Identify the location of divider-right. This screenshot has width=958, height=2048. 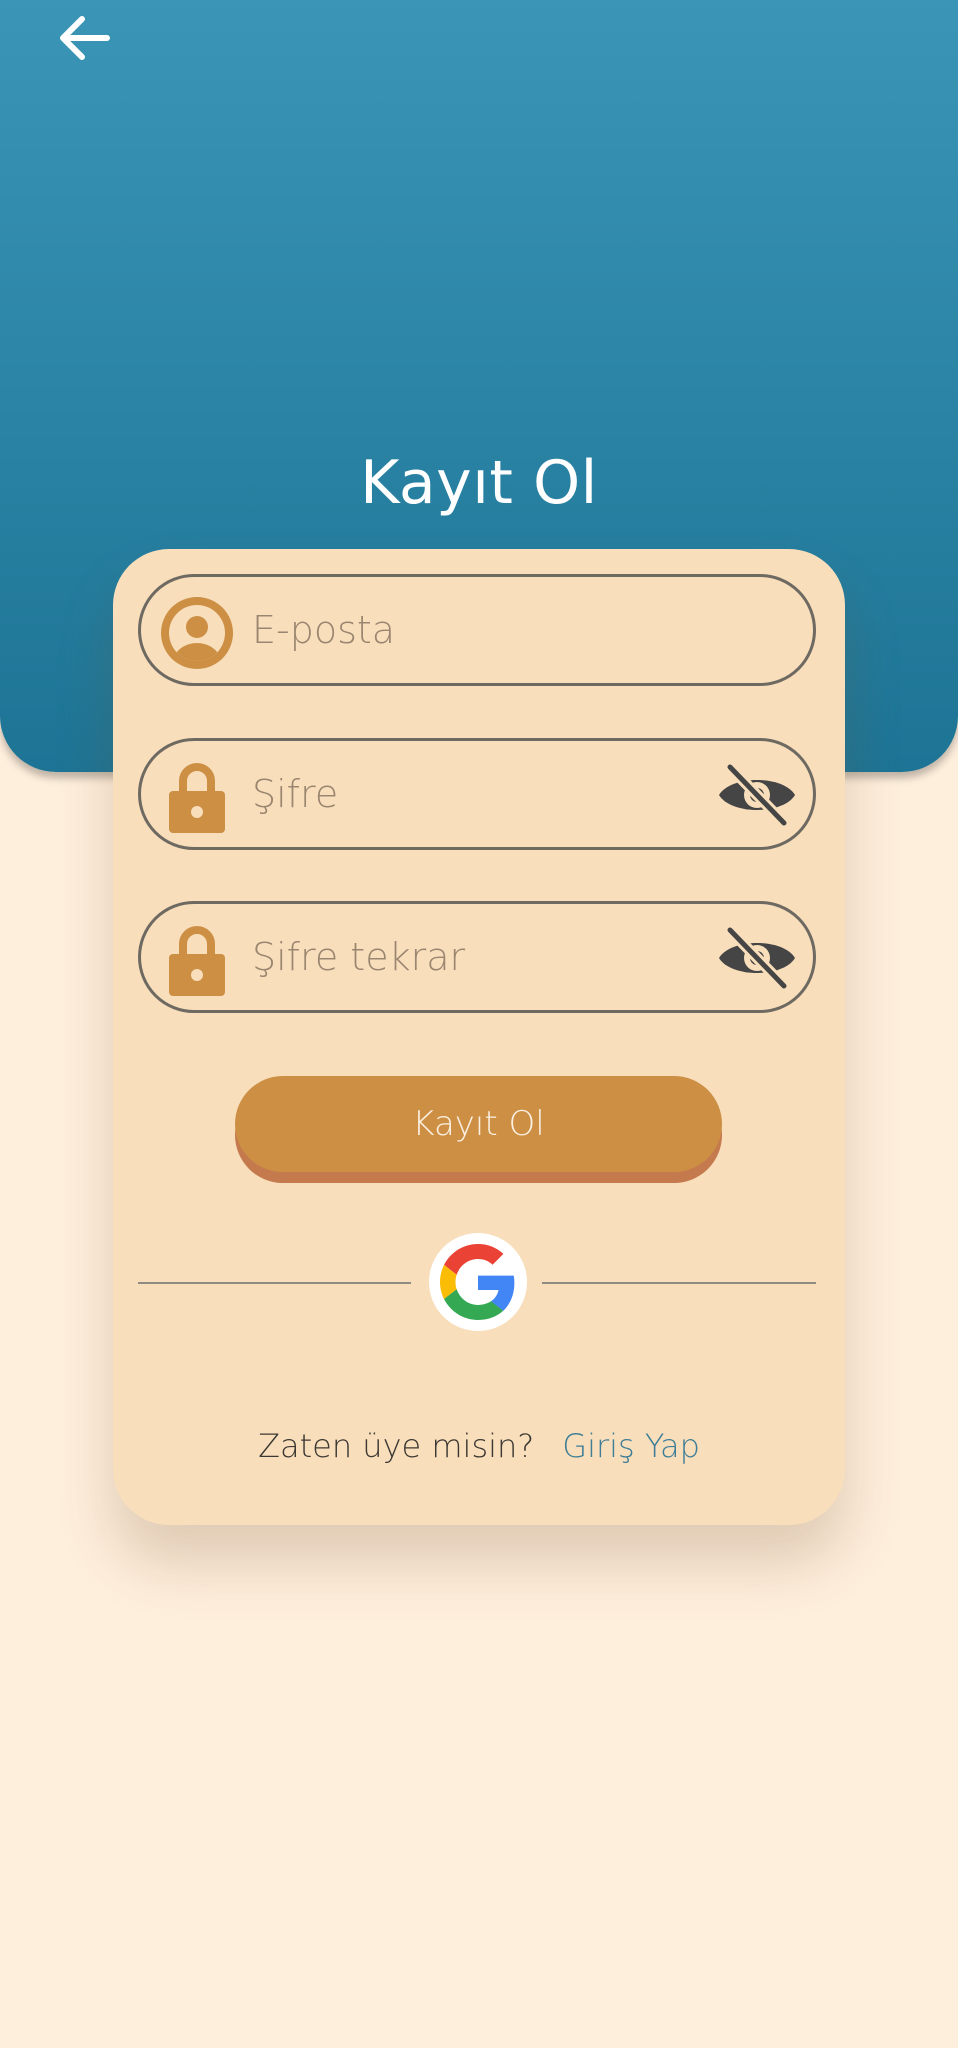
(679, 1283).